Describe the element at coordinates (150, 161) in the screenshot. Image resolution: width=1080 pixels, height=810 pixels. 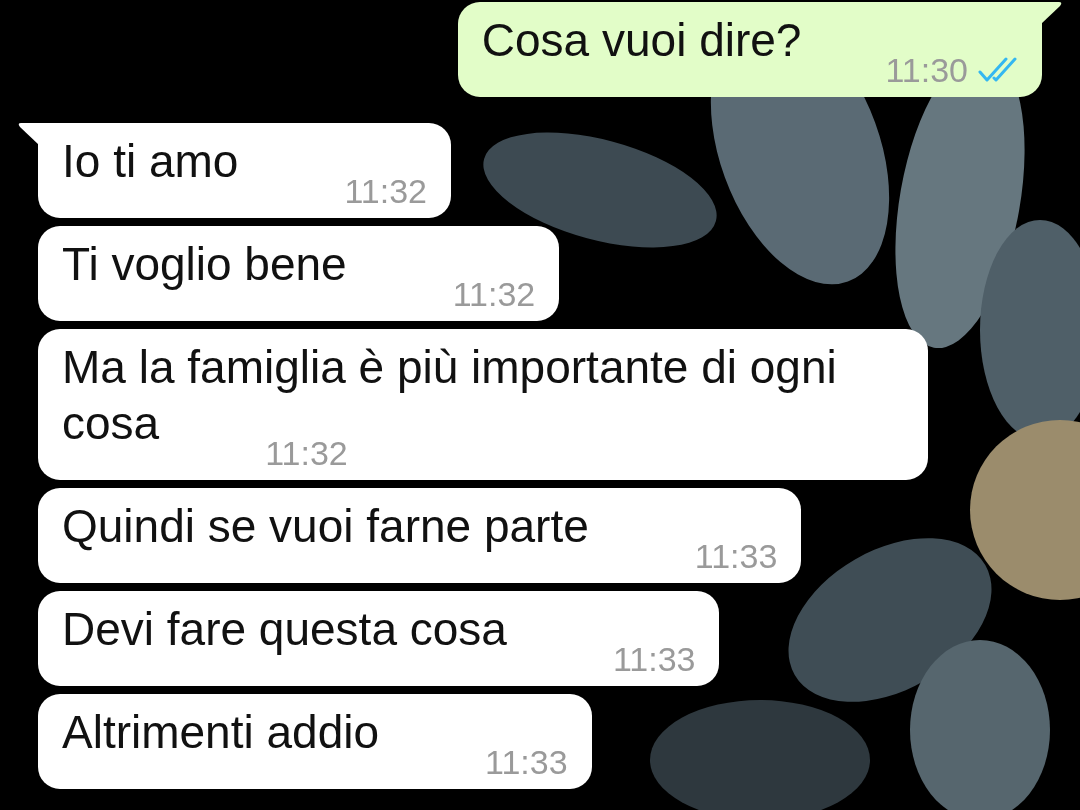
I see `message-text: Io ti amo` at that location.